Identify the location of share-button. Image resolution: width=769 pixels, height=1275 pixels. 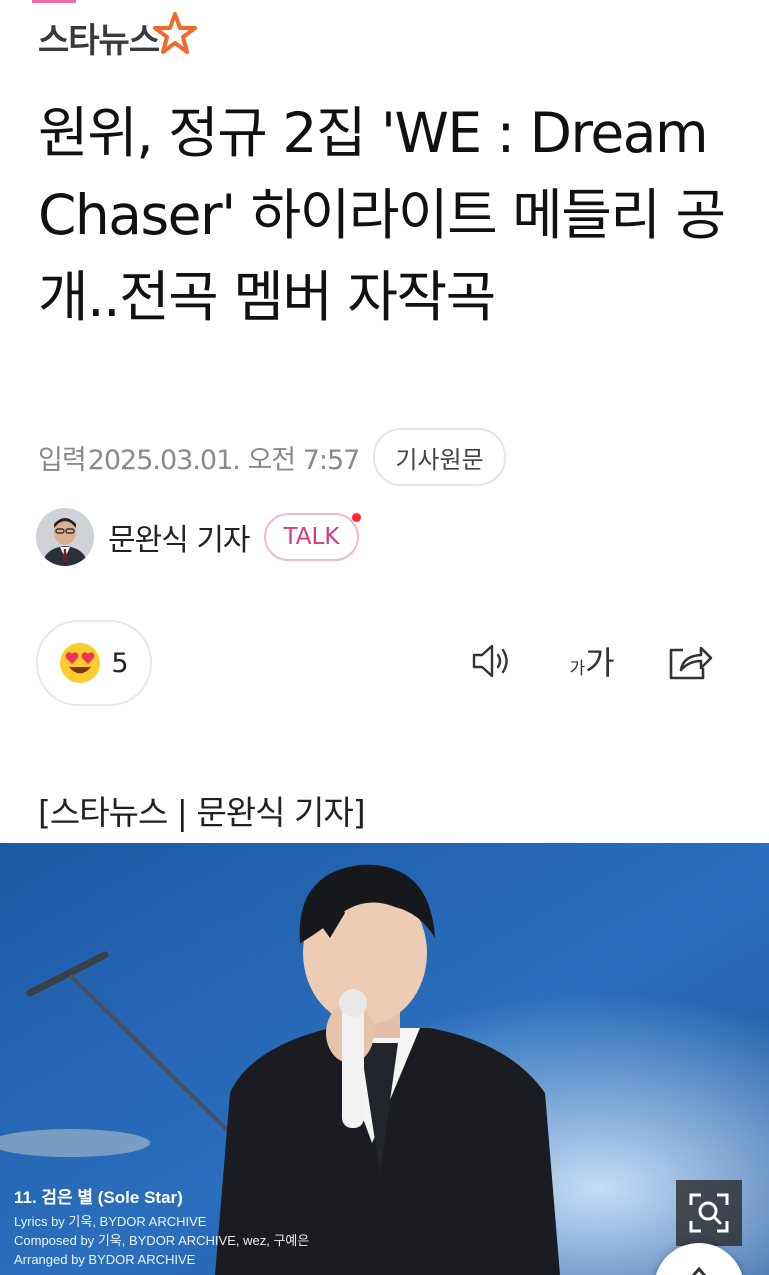
(689, 661).